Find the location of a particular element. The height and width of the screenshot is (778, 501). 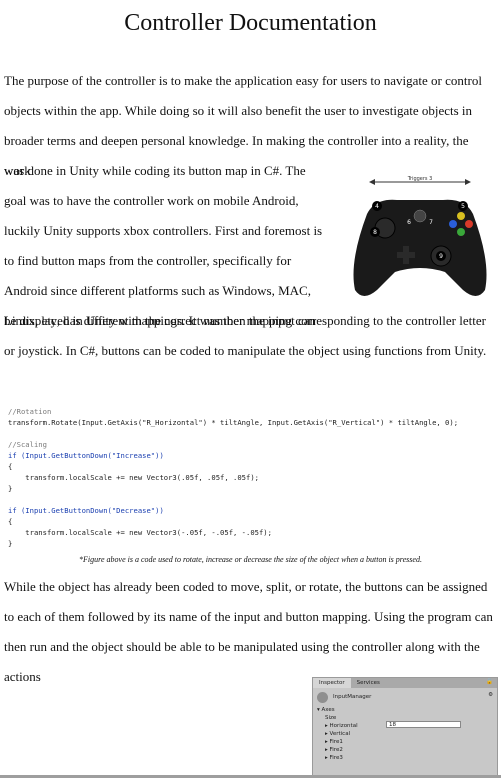

axes-foldout: ▾ Axes is located at coordinates (405, 710).